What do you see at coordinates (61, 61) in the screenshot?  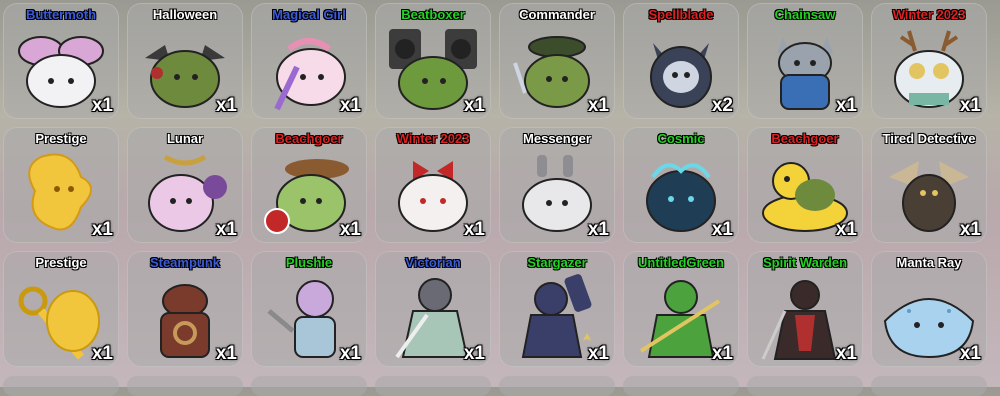 I see `inventory-card: Buttermoth x1` at bounding box center [61, 61].